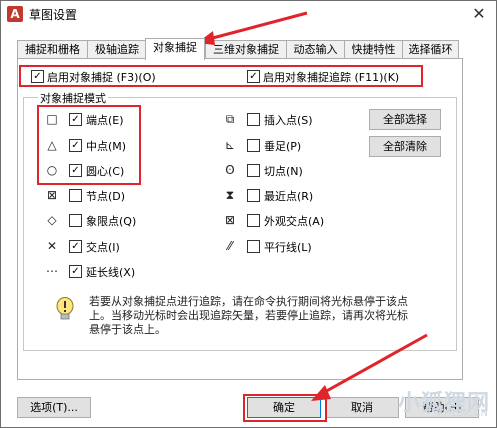 Image resolution: width=497 pixels, height=428 pixels. What do you see at coordinates (52, 170) in the screenshot?
I see `center-icon: ○` at bounding box center [52, 170].